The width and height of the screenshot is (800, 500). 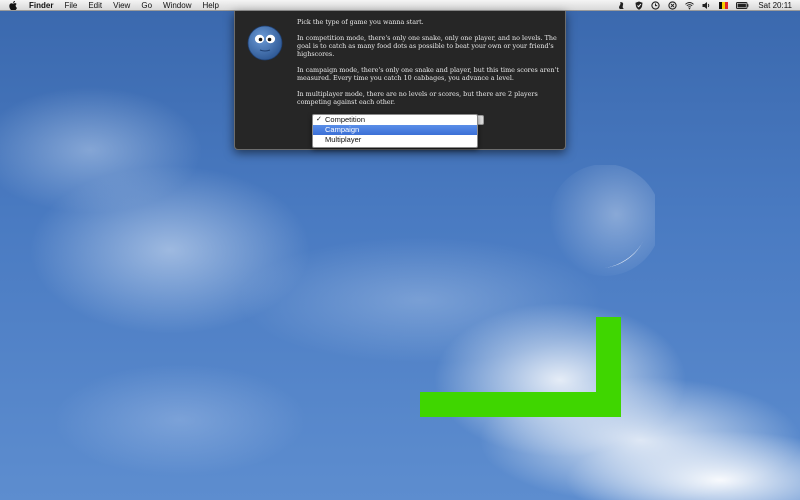 I want to click on menu-clock: Sat 20:11, so click(x=775, y=5).